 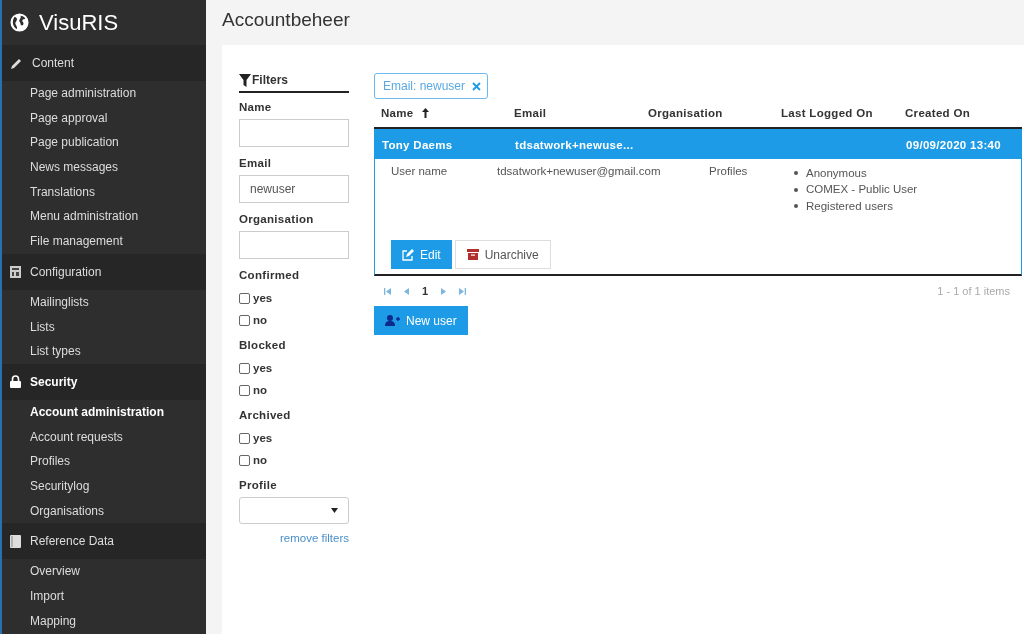 What do you see at coordinates (104, 596) in the screenshot?
I see `sidebar-item: Import` at bounding box center [104, 596].